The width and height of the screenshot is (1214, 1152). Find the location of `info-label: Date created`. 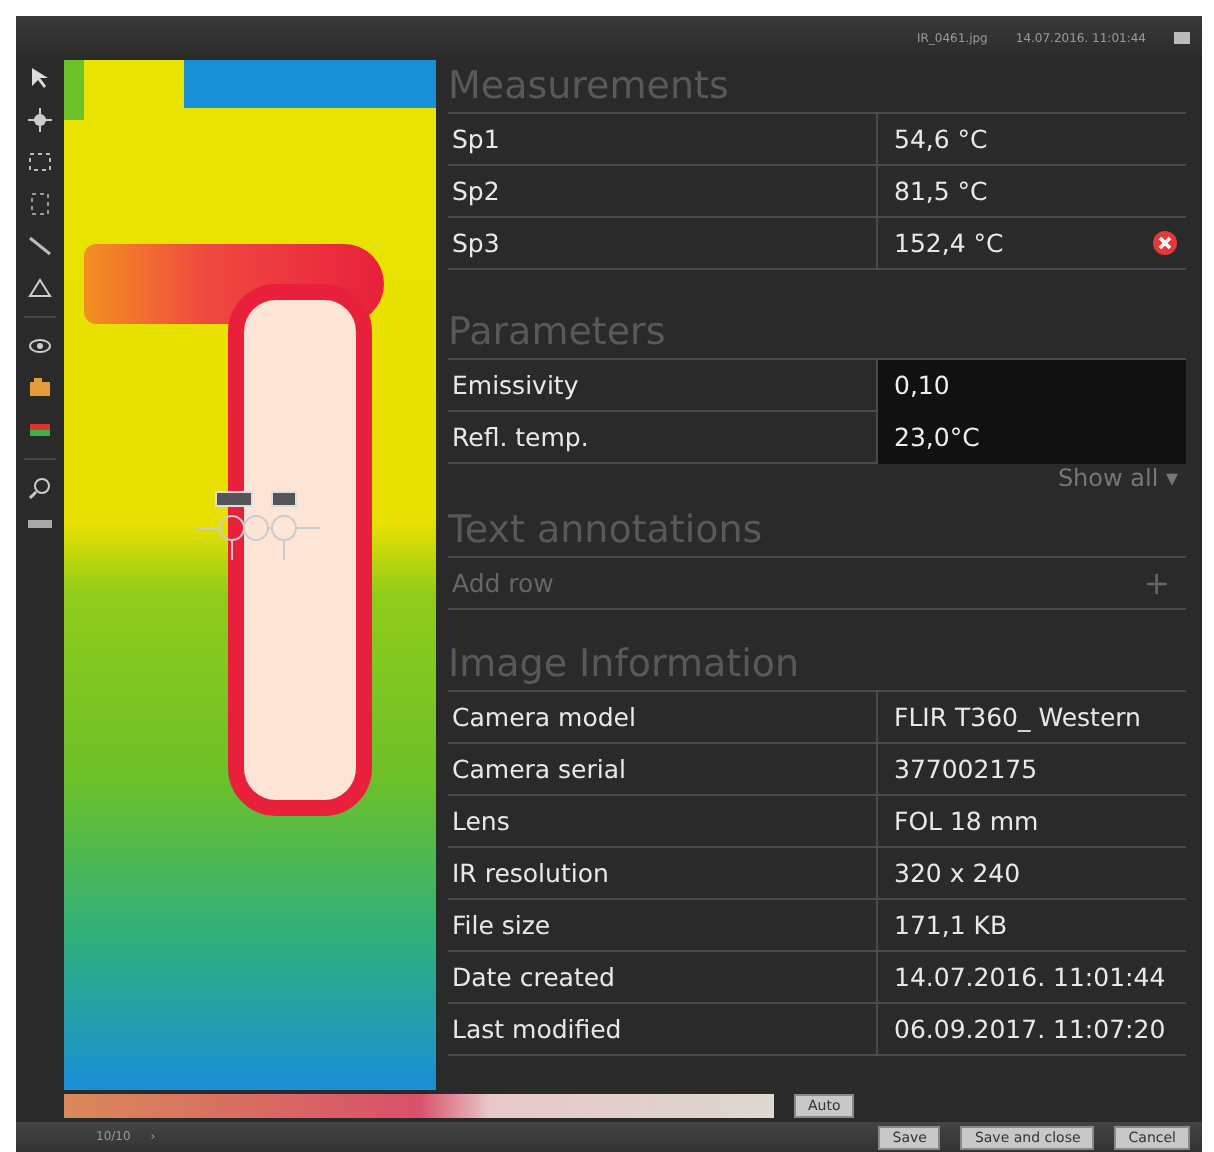

info-label: Date created is located at coordinates (663, 977).